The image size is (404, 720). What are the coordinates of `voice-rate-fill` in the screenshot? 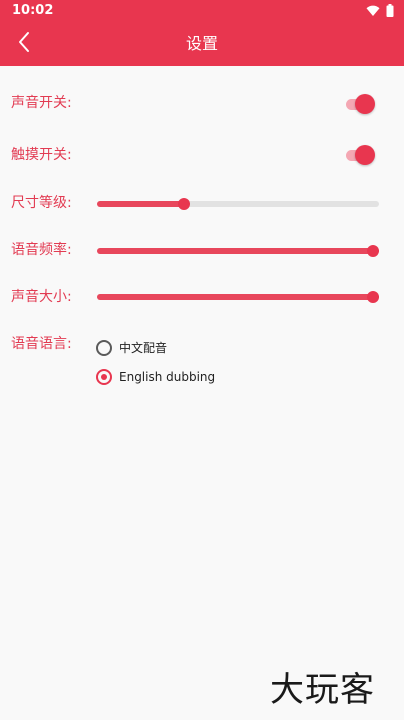 It's located at (238, 251).